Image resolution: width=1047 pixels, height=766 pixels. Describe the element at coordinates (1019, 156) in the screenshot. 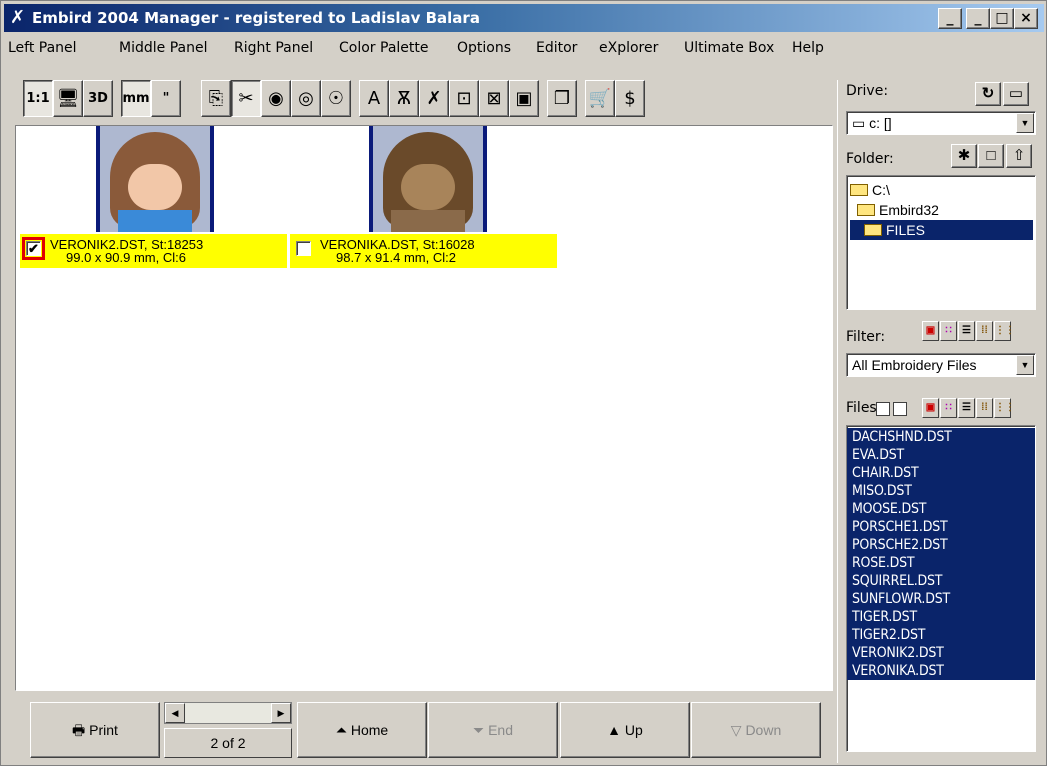

I see `folder-up-icon: ⇧` at that location.